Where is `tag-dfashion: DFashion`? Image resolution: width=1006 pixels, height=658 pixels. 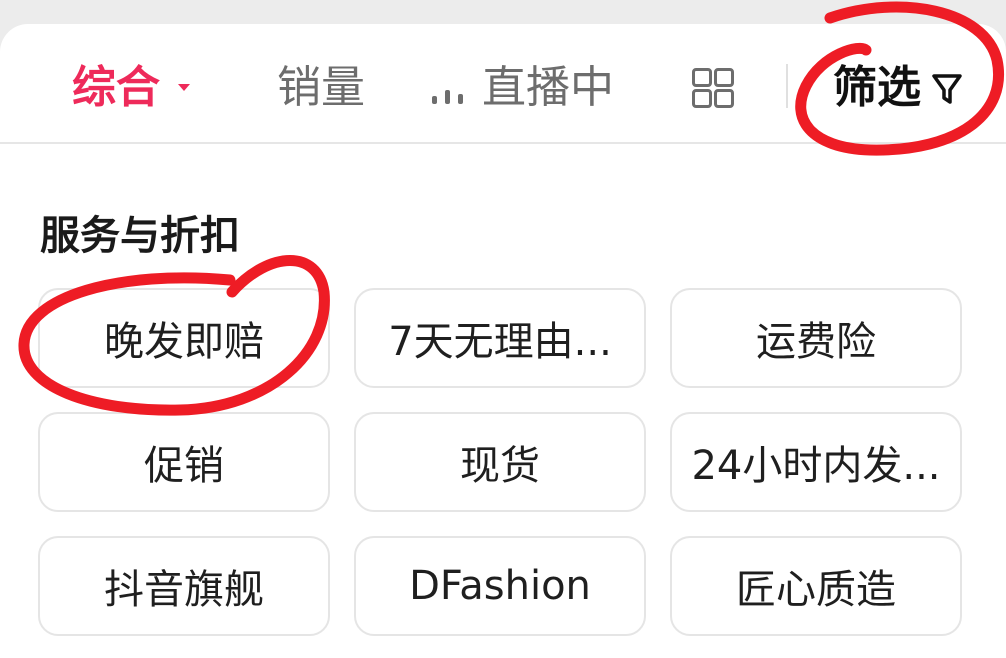 tag-dfashion: DFashion is located at coordinates (500, 586).